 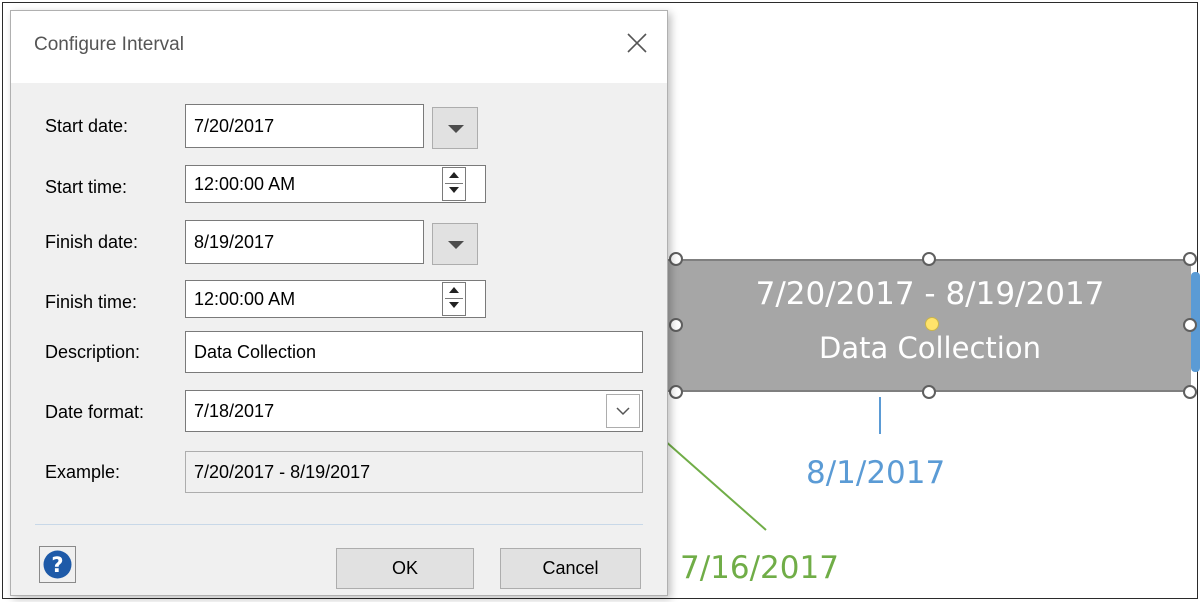 What do you see at coordinates (570, 568) in the screenshot?
I see `cancel-button: Cancel` at bounding box center [570, 568].